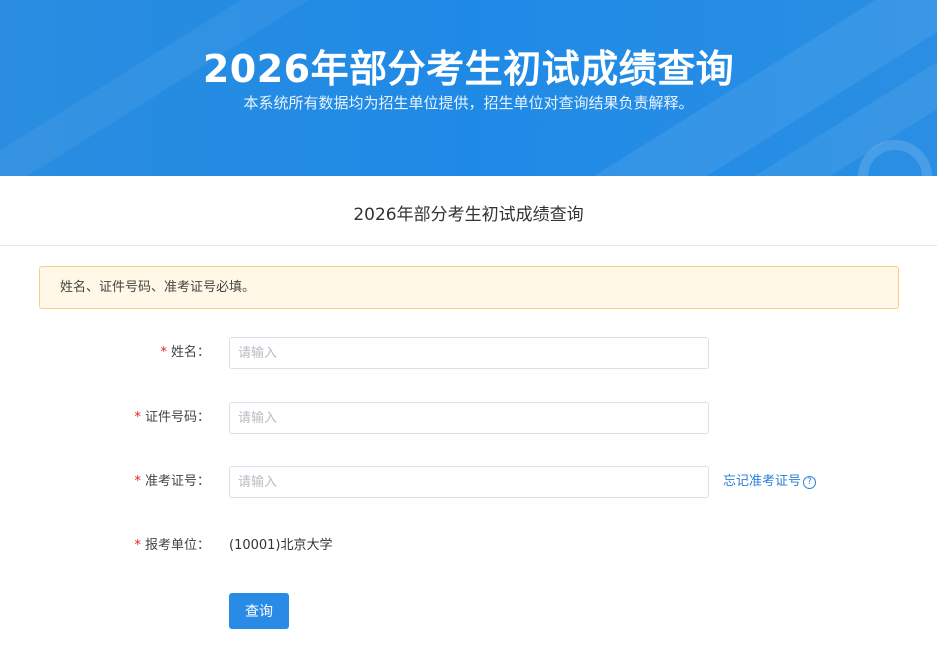 This screenshot has width=937, height=661. What do you see at coordinates (468, 103) in the screenshot?
I see `banner-subtitle: 本系统所有数据均为招生单位提供，招生单位对查询结果负责解释。` at bounding box center [468, 103].